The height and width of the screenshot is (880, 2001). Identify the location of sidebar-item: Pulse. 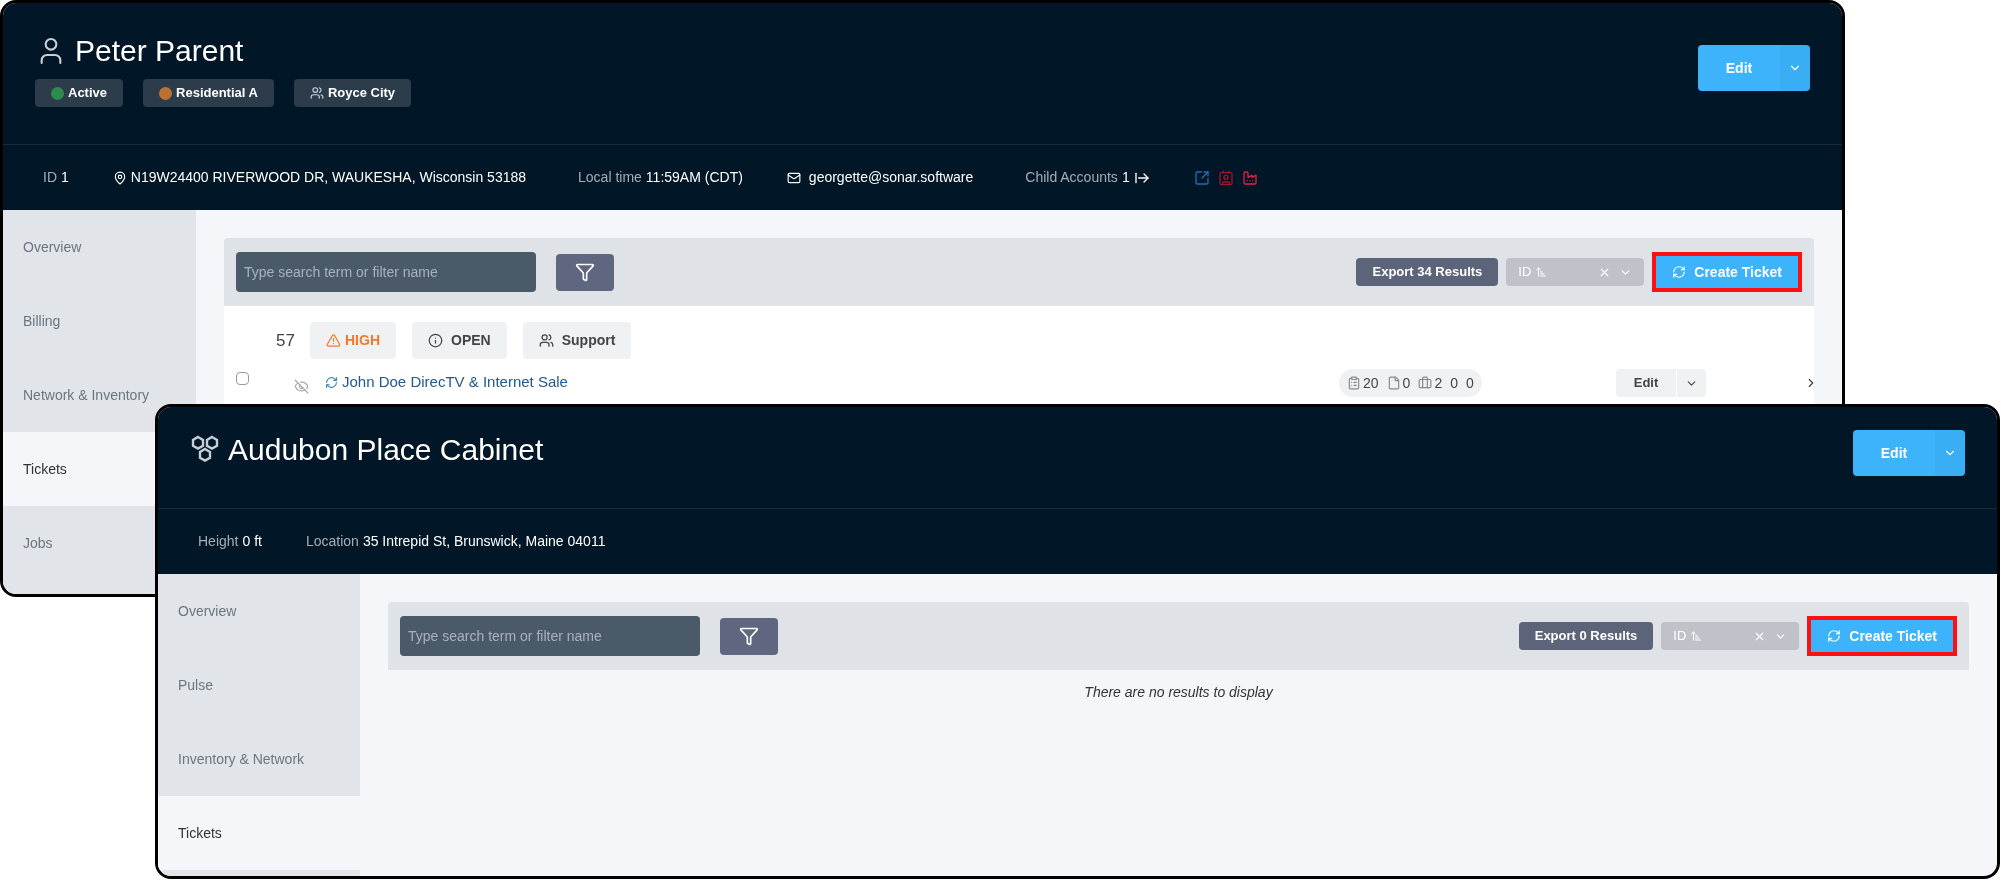
(196, 685).